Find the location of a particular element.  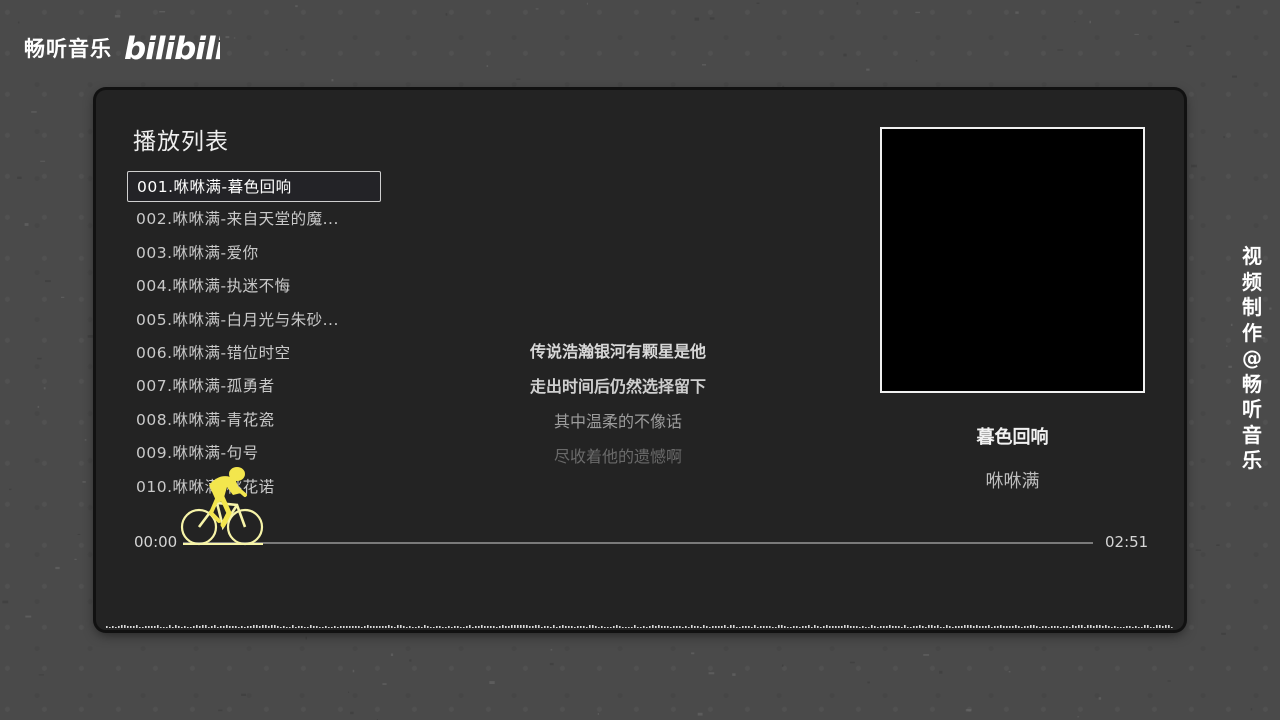

lyric-line: 尽收着他的遗憾啊 is located at coordinates (617, 456).